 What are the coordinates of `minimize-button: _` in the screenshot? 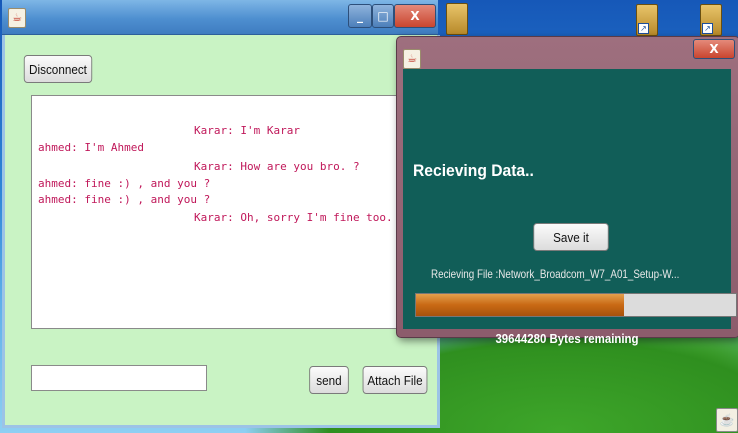 It's located at (360, 16).